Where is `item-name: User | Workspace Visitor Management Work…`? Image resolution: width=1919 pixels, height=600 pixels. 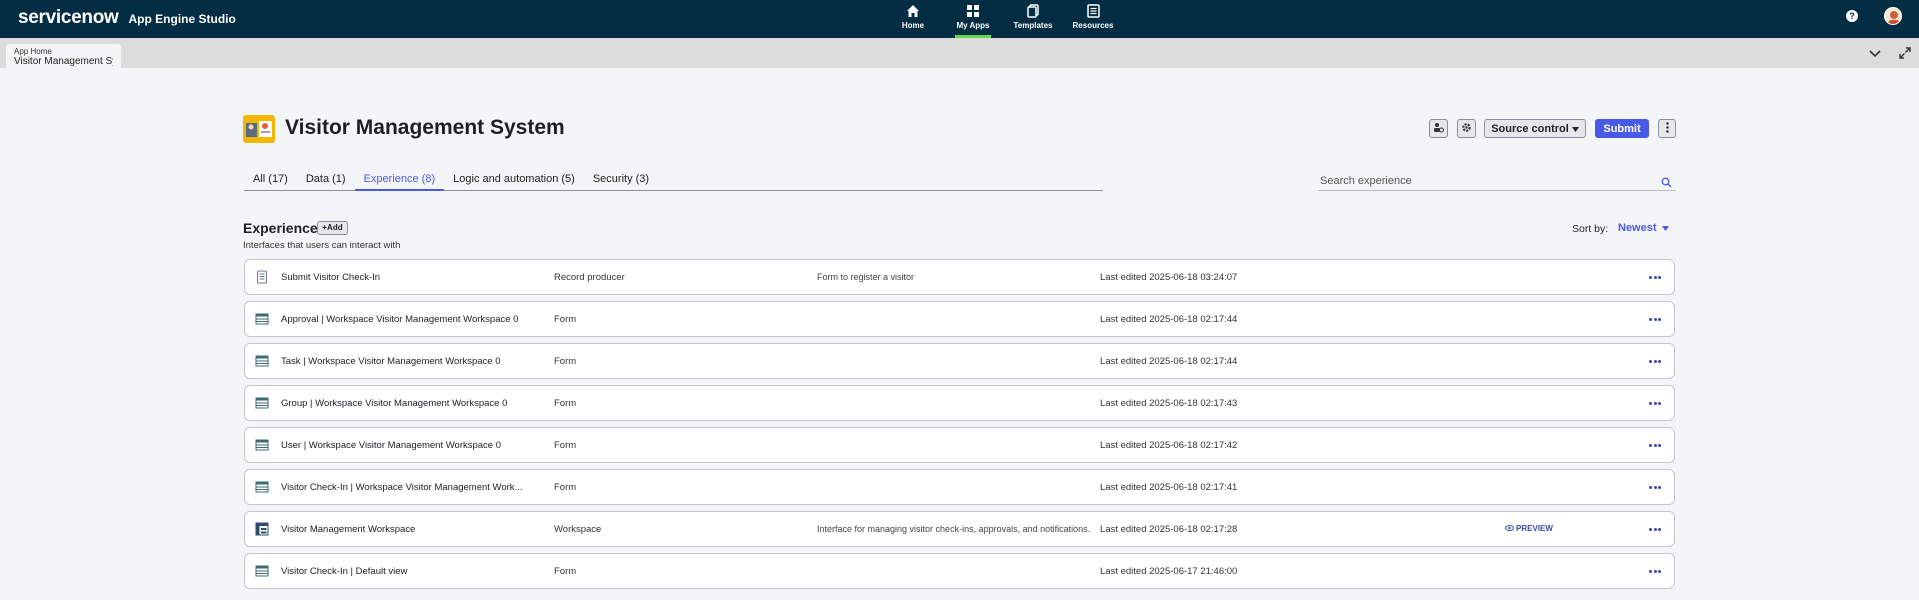
item-name: User | Workspace Visitor Management Work… is located at coordinates (391, 445).